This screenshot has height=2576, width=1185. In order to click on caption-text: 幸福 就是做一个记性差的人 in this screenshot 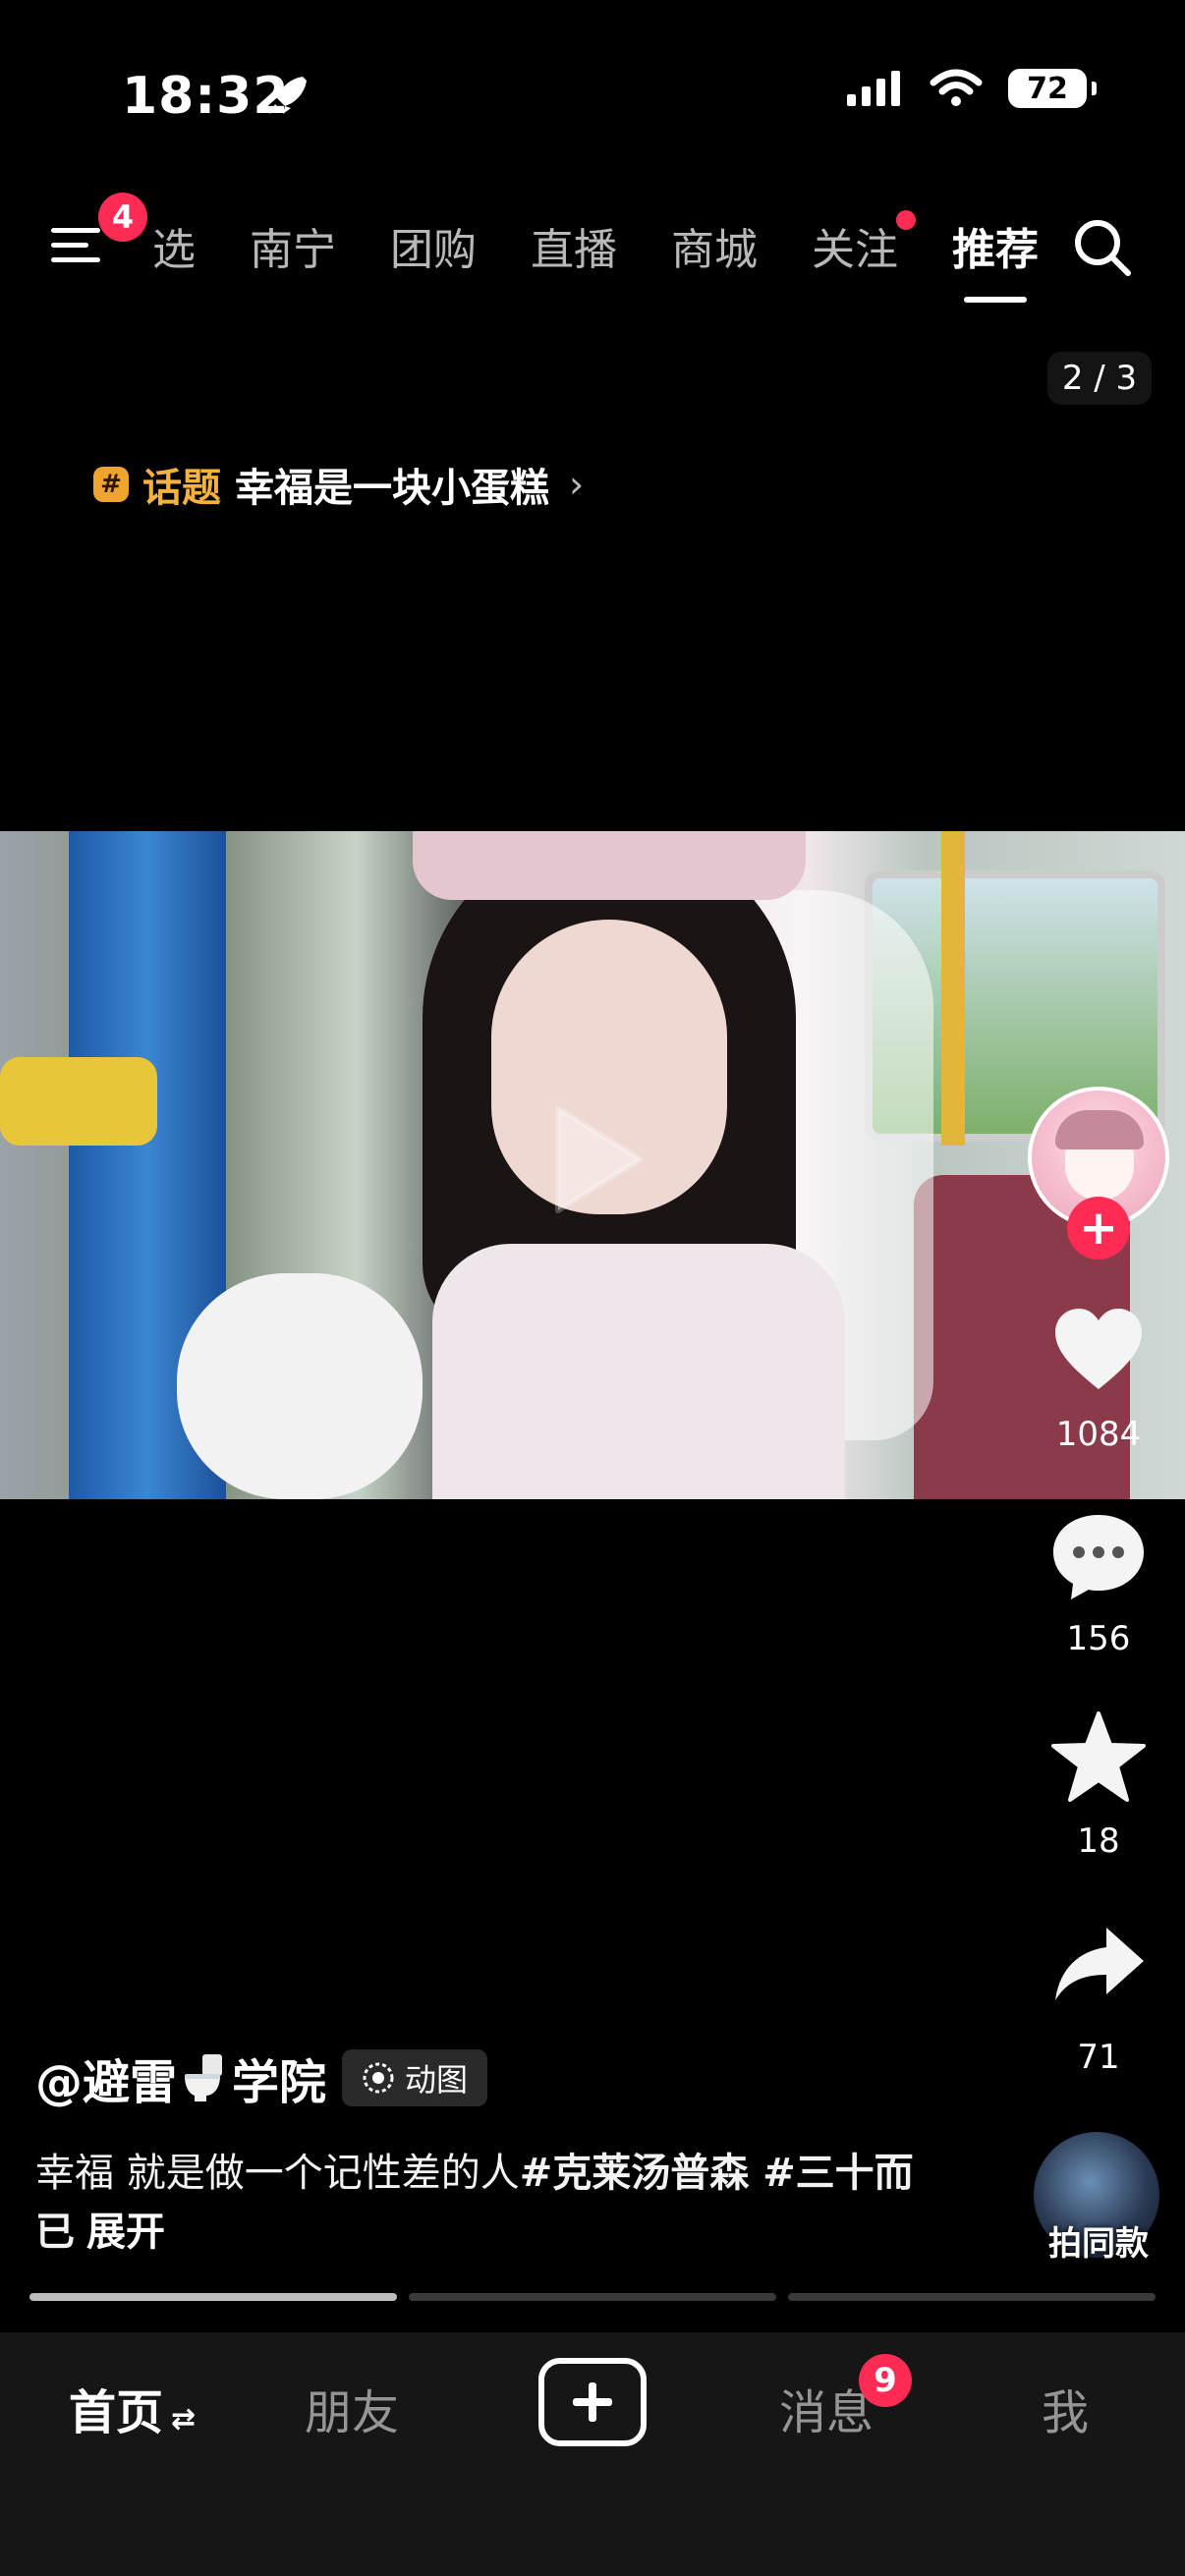, I will do `click(278, 2173)`.